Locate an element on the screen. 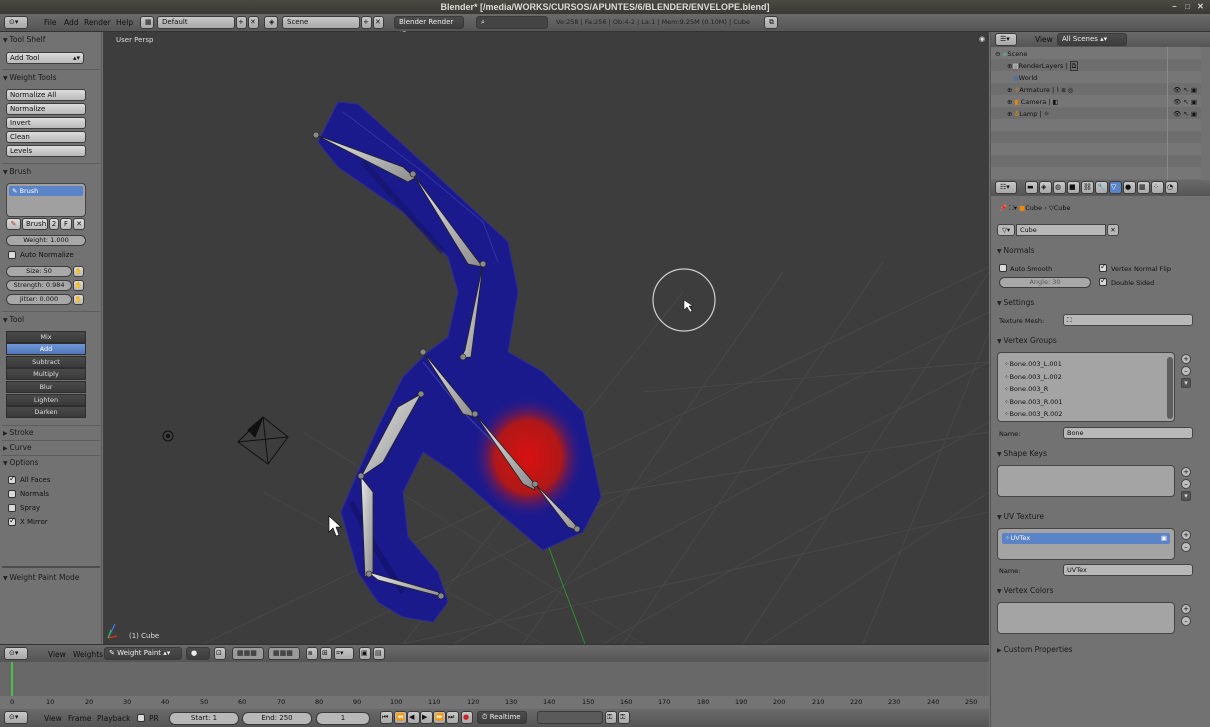 The width and height of the screenshot is (1210, 727). editor-type-button: ⊙▾ is located at coordinates (16, 22).